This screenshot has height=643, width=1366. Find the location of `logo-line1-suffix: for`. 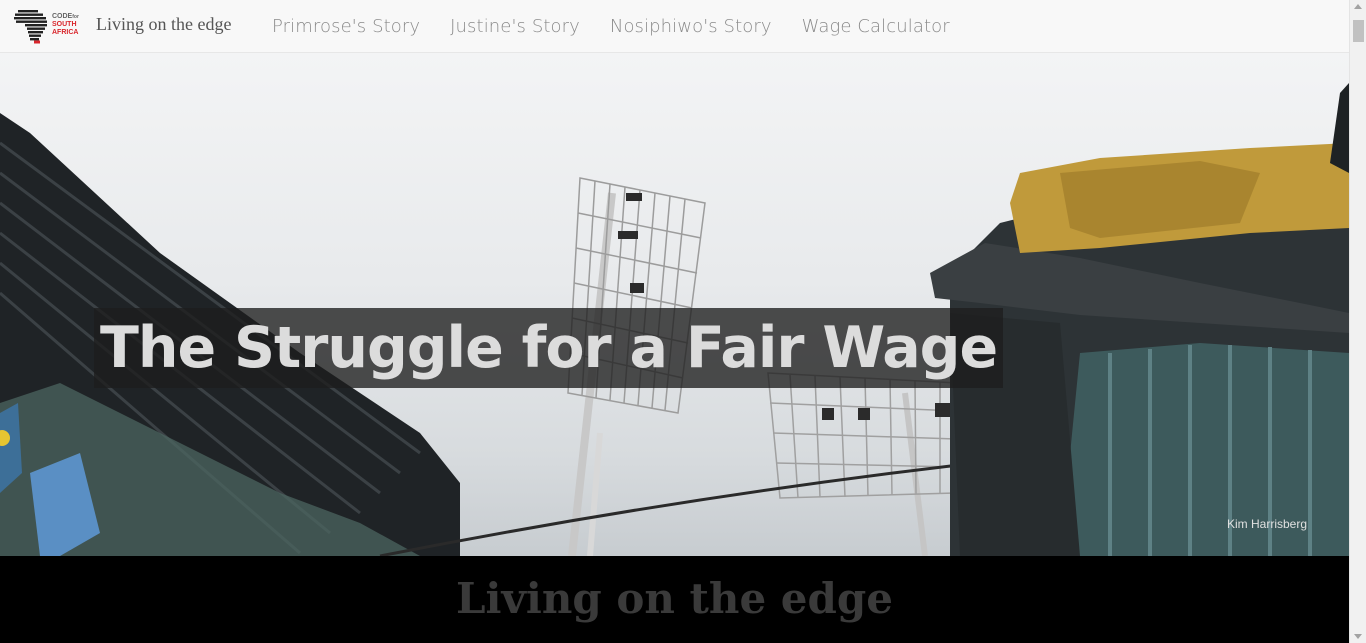

logo-line1-suffix: for is located at coordinates (75, 17).